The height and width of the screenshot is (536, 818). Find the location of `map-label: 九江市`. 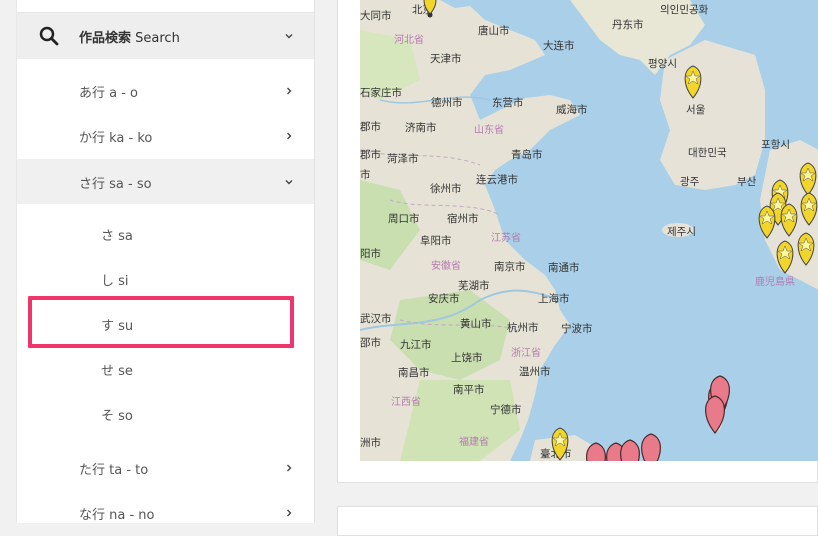

map-label: 九江市 is located at coordinates (416, 344).